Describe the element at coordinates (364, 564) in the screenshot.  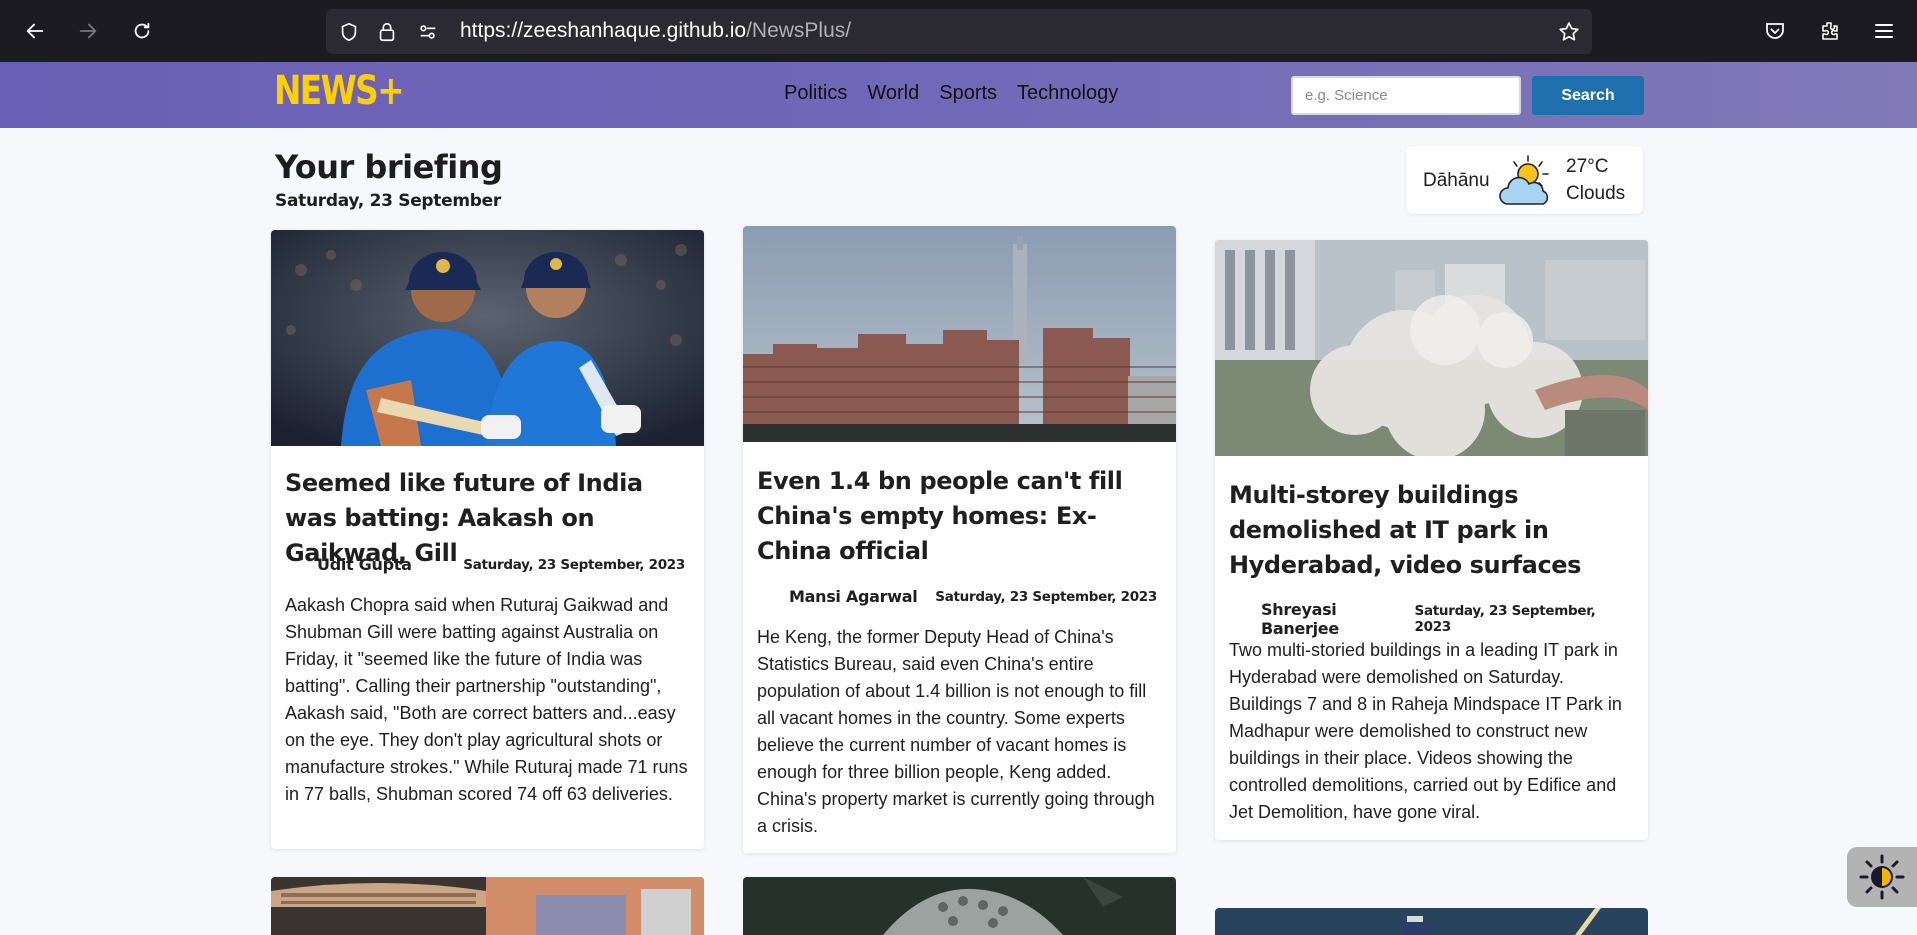
I see `article-author: Udit Gupta` at that location.